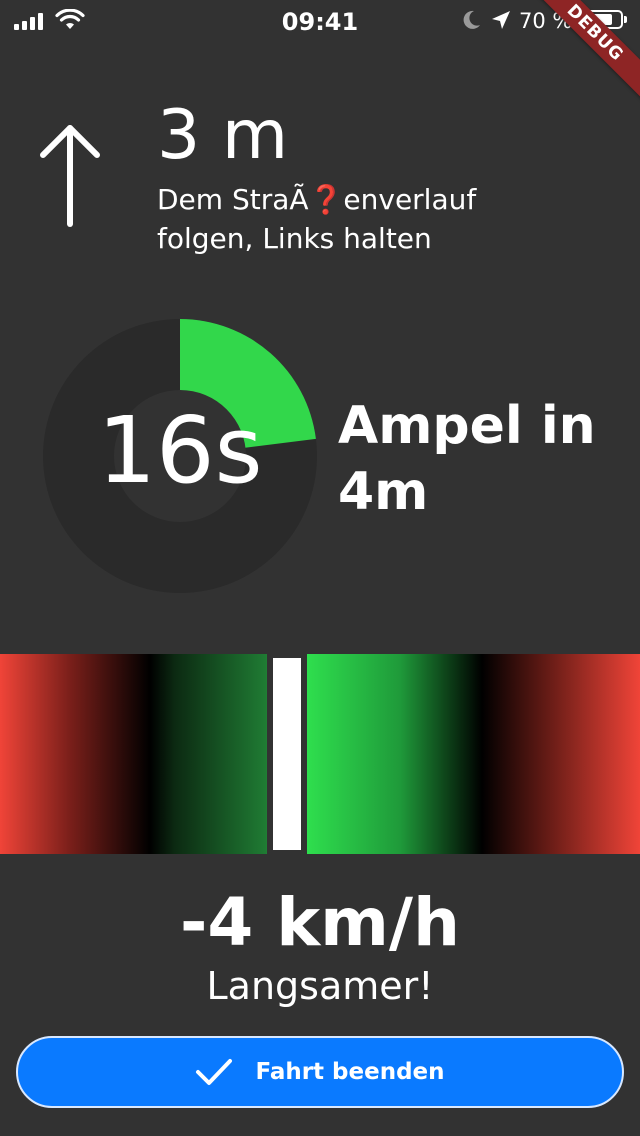 The image size is (640, 1136). I want to click on moon-icon, so click(471, 19).